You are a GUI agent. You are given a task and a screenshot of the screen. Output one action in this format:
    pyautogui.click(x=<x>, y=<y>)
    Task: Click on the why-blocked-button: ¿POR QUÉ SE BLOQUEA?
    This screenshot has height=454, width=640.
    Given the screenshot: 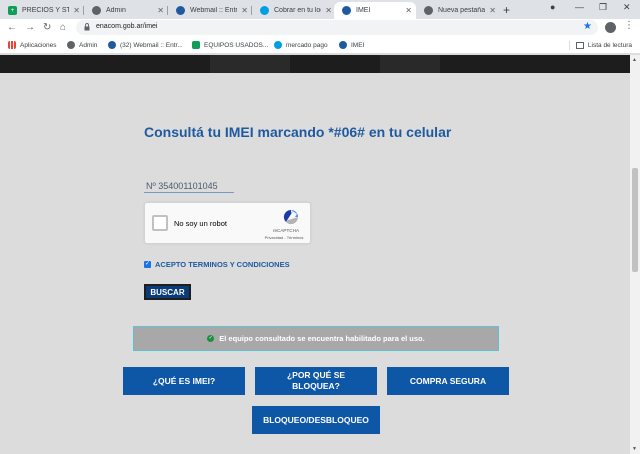 What is the action you would take?
    pyautogui.click(x=316, y=381)
    